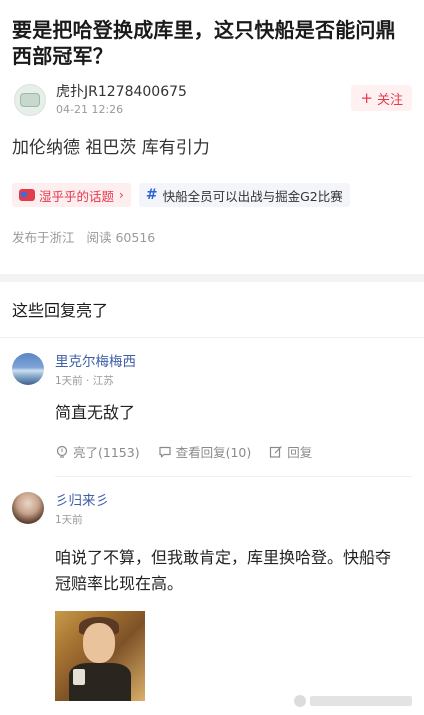  What do you see at coordinates (90, 109) in the screenshot?
I see `post-time: 04-21 12:26` at bounding box center [90, 109].